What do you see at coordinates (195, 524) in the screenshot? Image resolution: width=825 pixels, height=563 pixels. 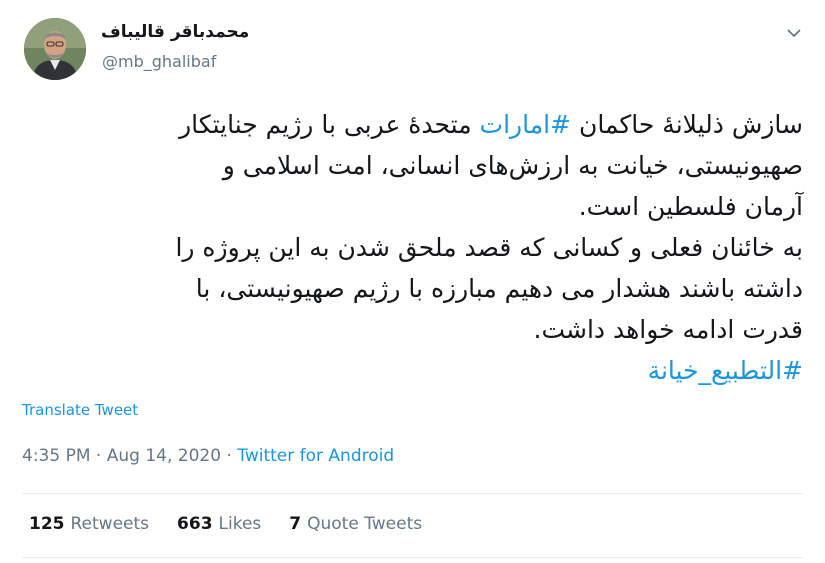 I see `likes-count: 663` at bounding box center [195, 524].